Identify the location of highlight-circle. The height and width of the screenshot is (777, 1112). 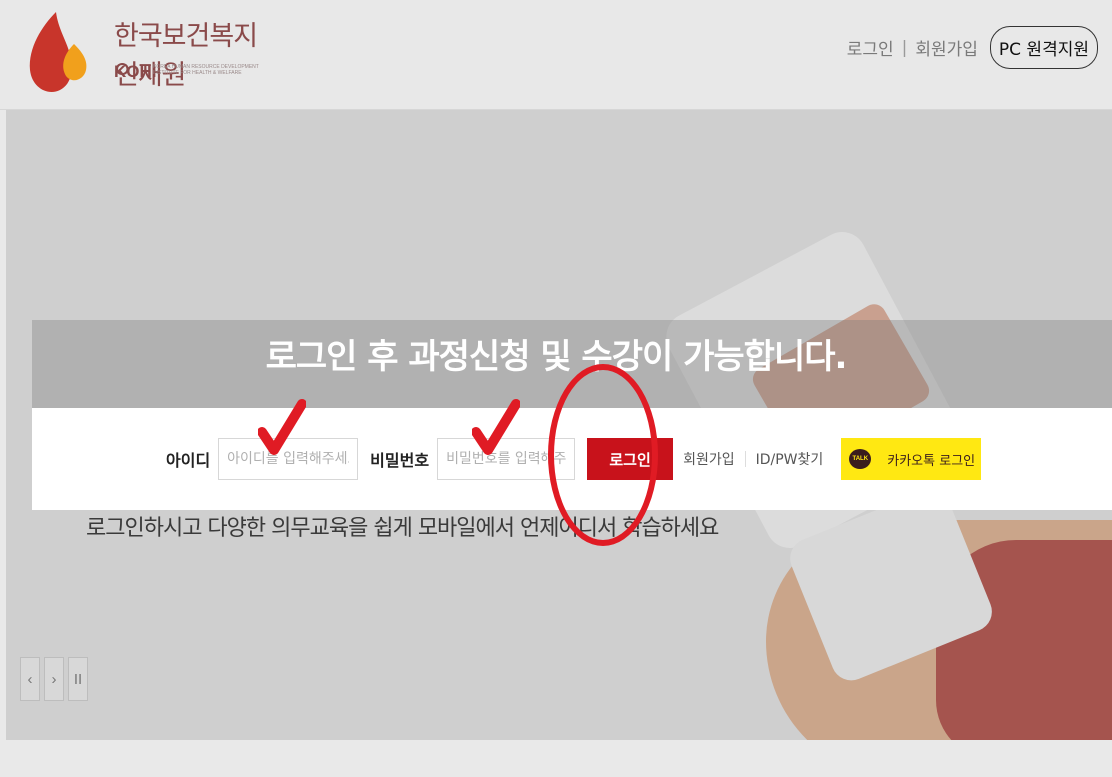
(603, 455).